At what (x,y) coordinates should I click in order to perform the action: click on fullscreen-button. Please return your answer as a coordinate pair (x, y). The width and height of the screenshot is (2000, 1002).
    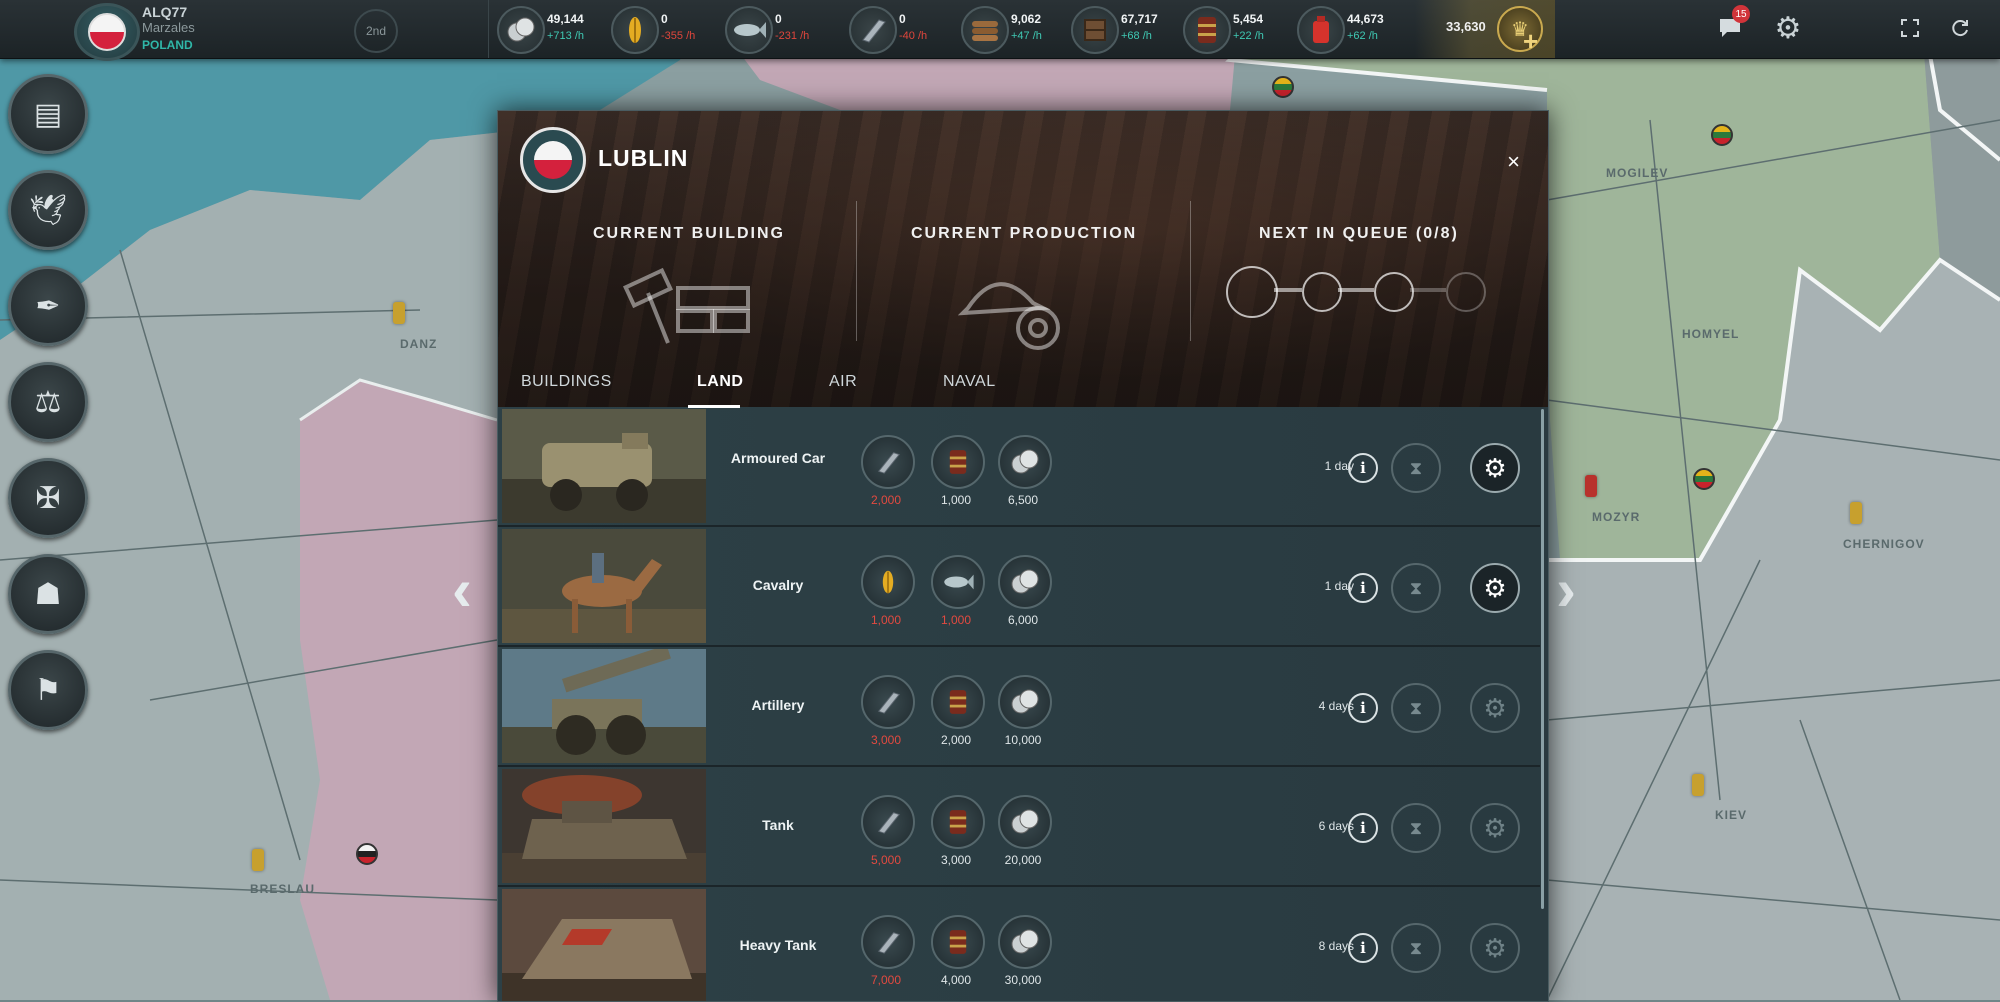
    Looking at the image, I should click on (1910, 28).